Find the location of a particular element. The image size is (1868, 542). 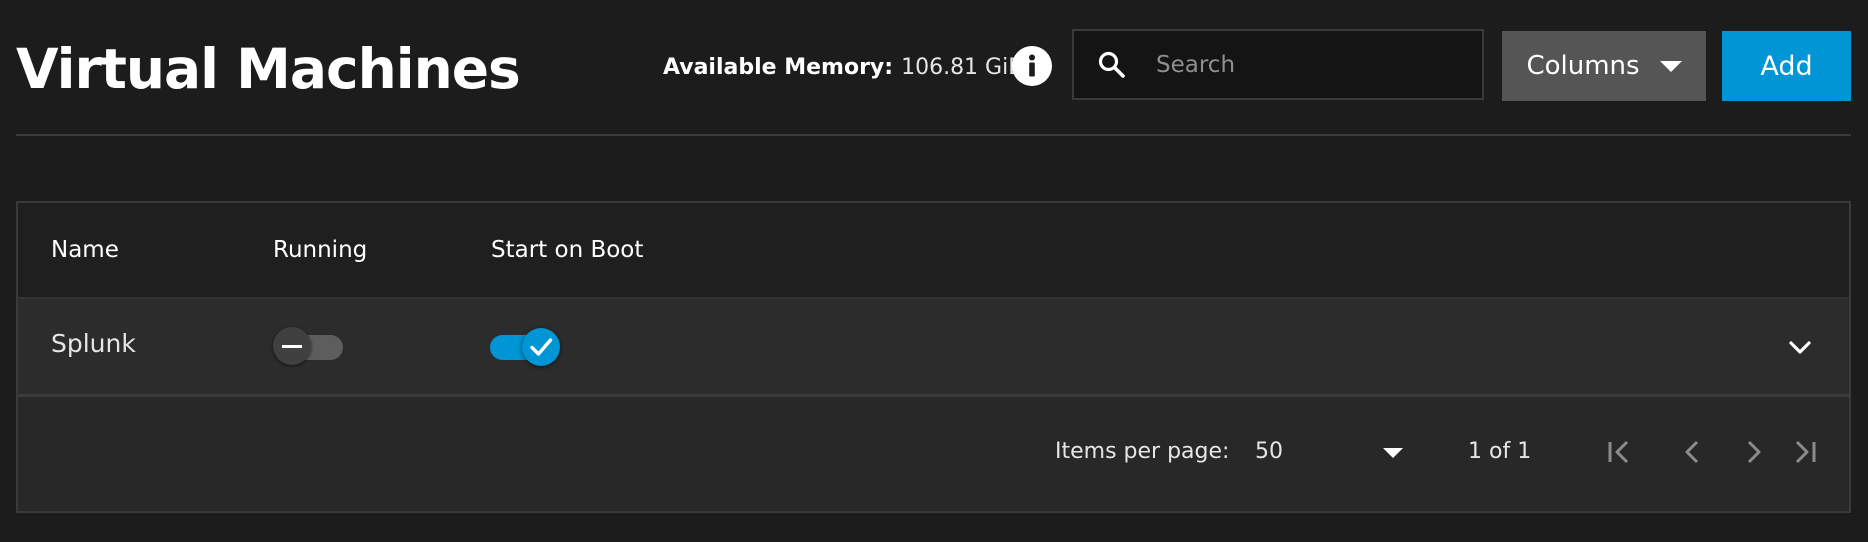

columns-button-label: Columns is located at coordinates (1583, 66).